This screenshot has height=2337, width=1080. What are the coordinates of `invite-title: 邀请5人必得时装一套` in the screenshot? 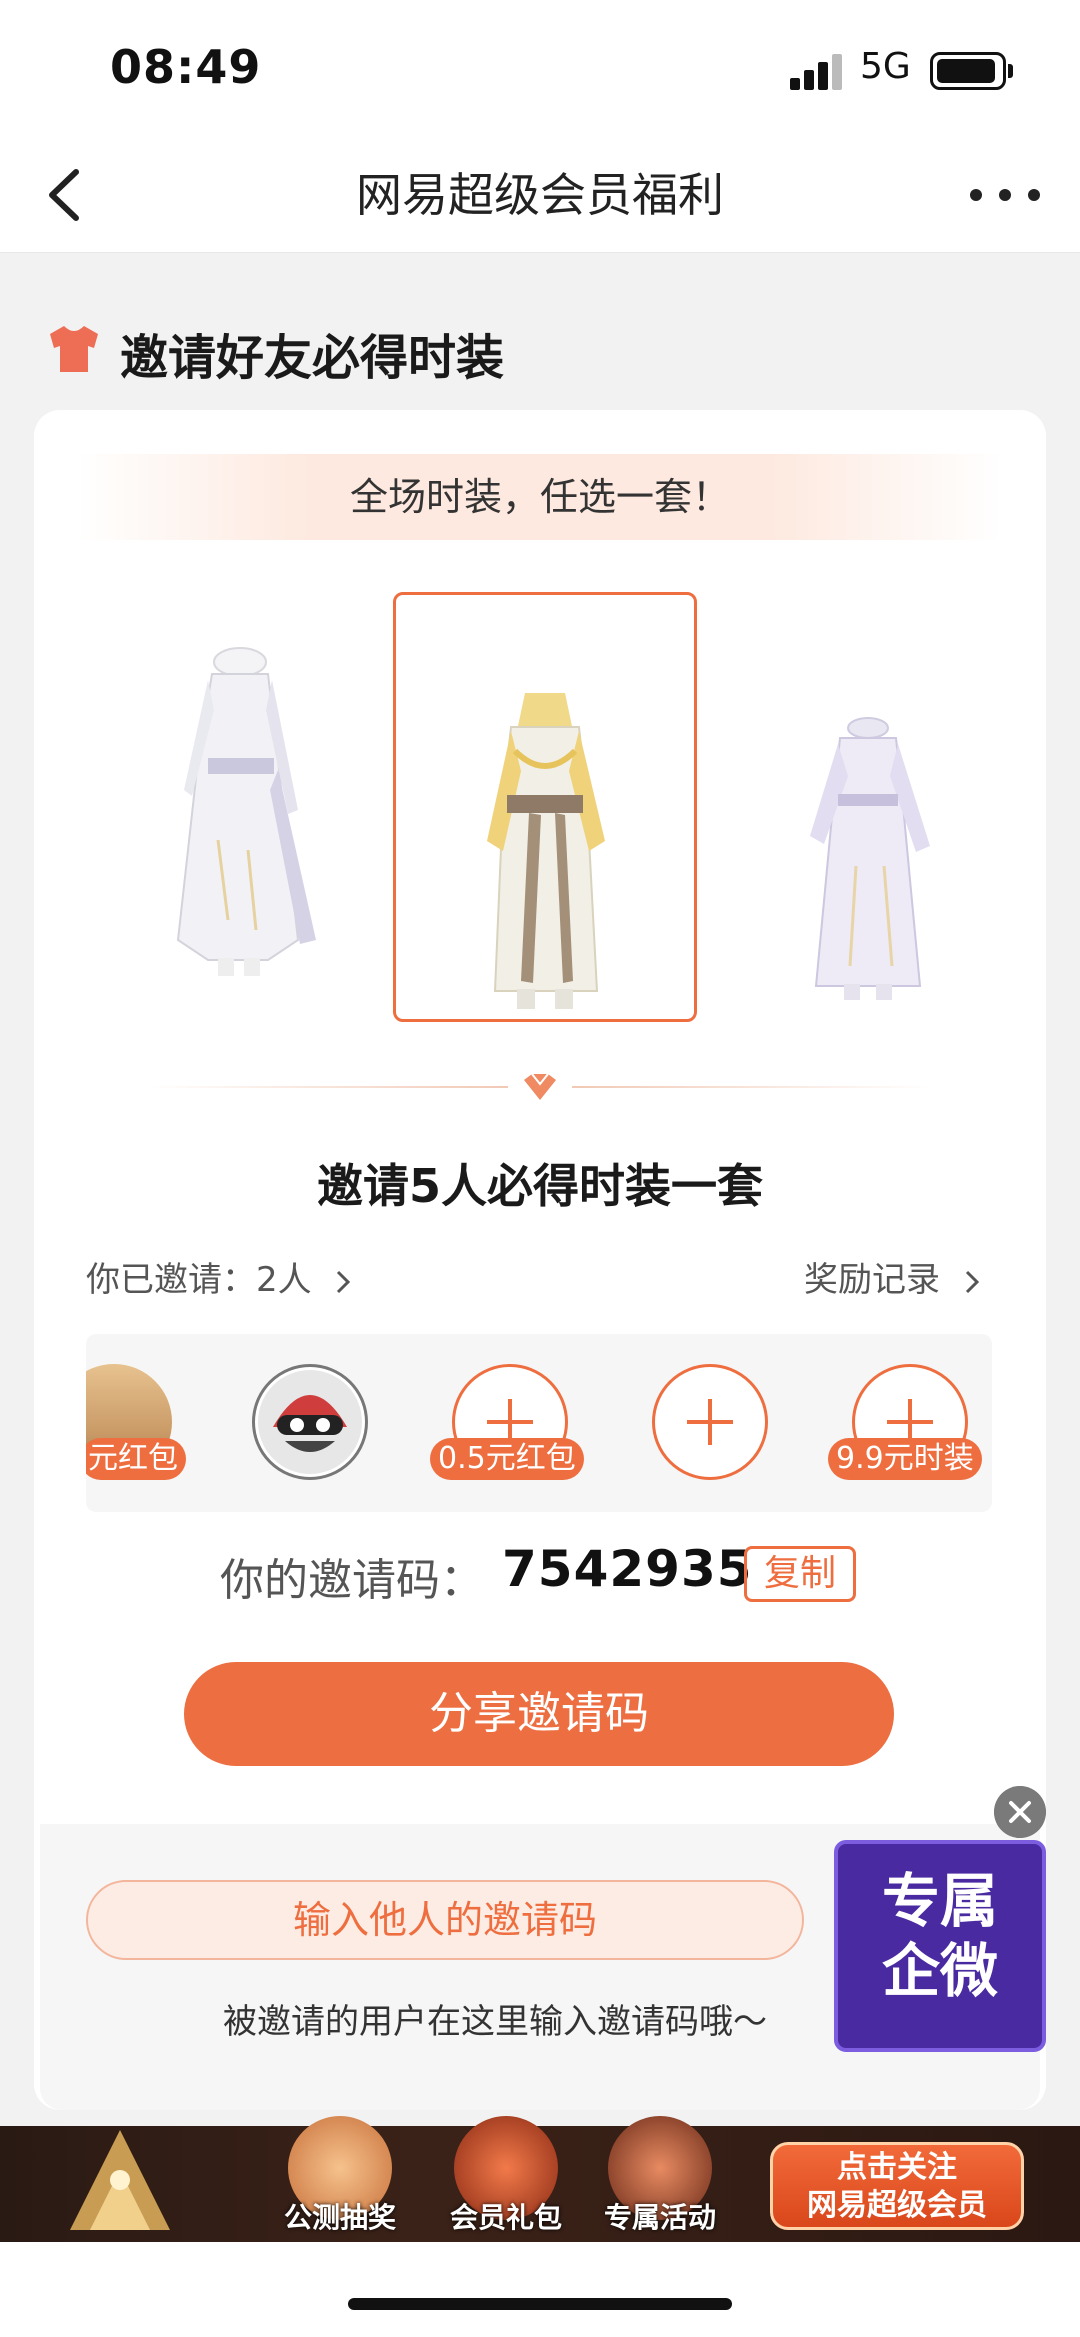 It's located at (539, 1186).